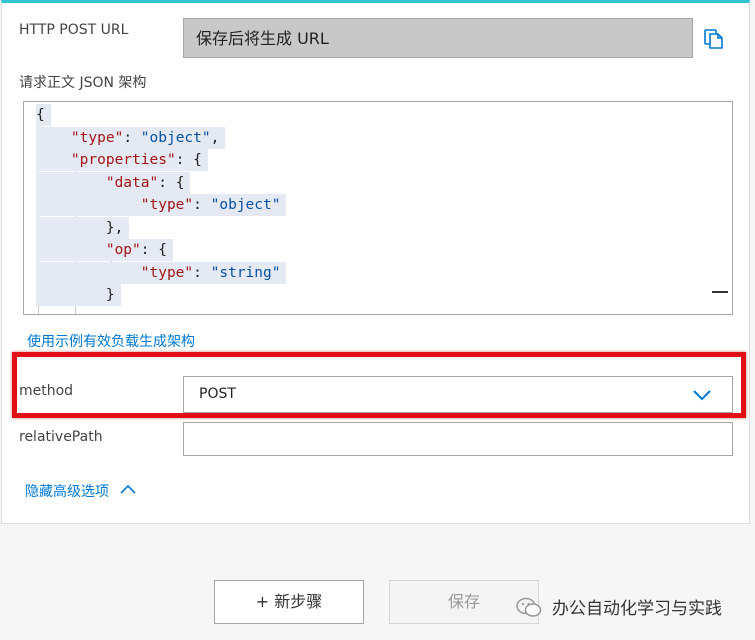 This screenshot has width=755, height=640. I want to click on http-post-url-label: HTTP POST URL, so click(74, 30).